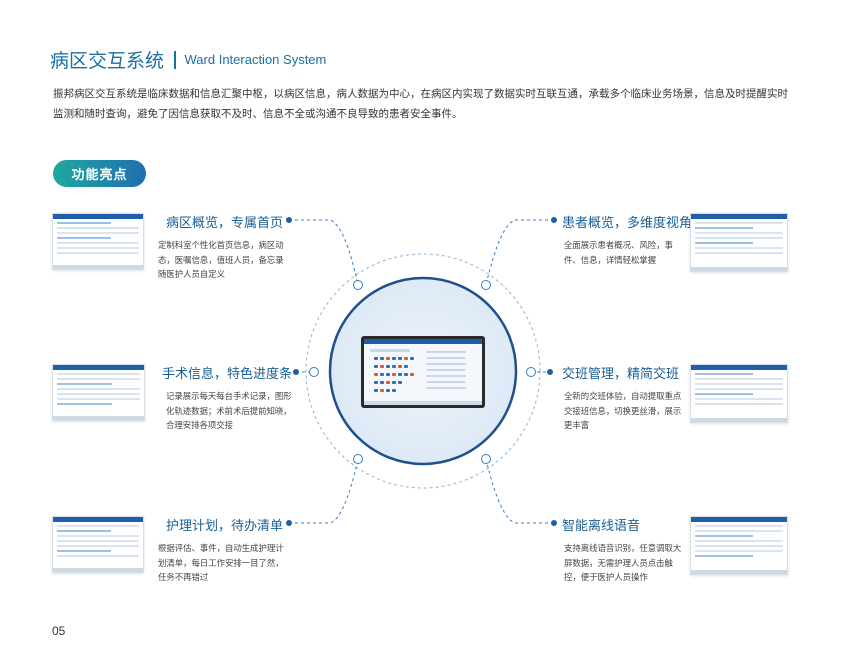 Image resolution: width=865 pixels, height=649 pixels. What do you see at coordinates (98, 241) in the screenshot?
I see `ward-overview-screenshot` at bounding box center [98, 241].